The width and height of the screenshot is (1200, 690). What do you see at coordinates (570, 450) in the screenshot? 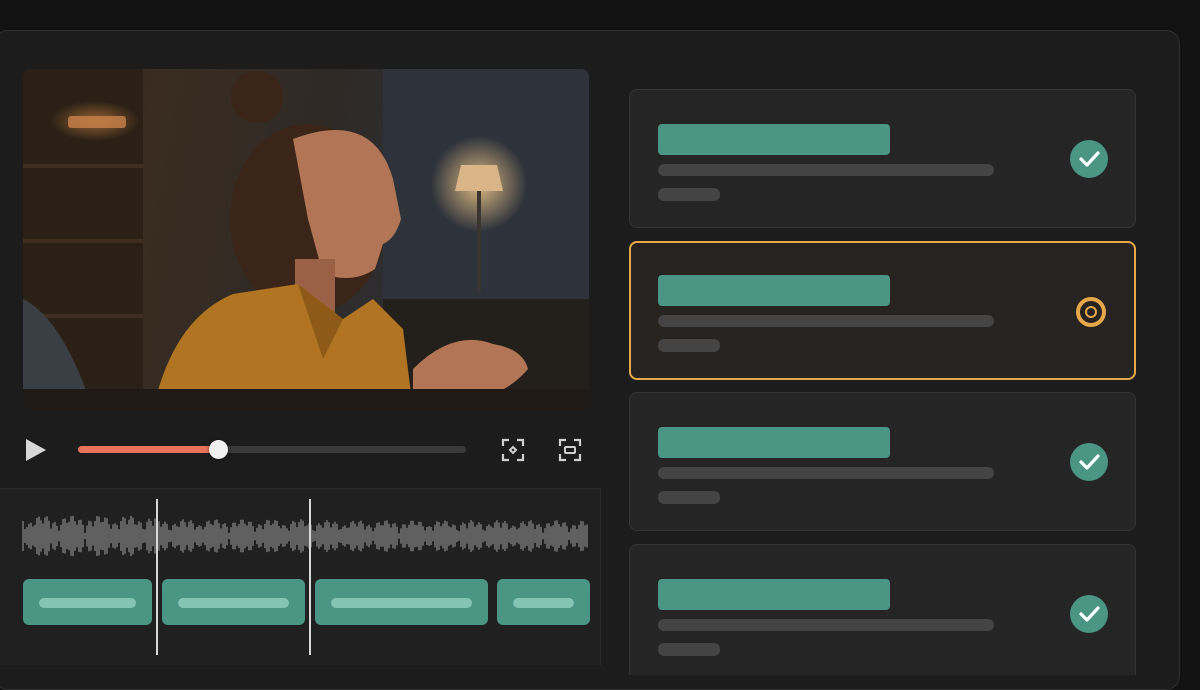
I see `caption-frame-icon` at bounding box center [570, 450].